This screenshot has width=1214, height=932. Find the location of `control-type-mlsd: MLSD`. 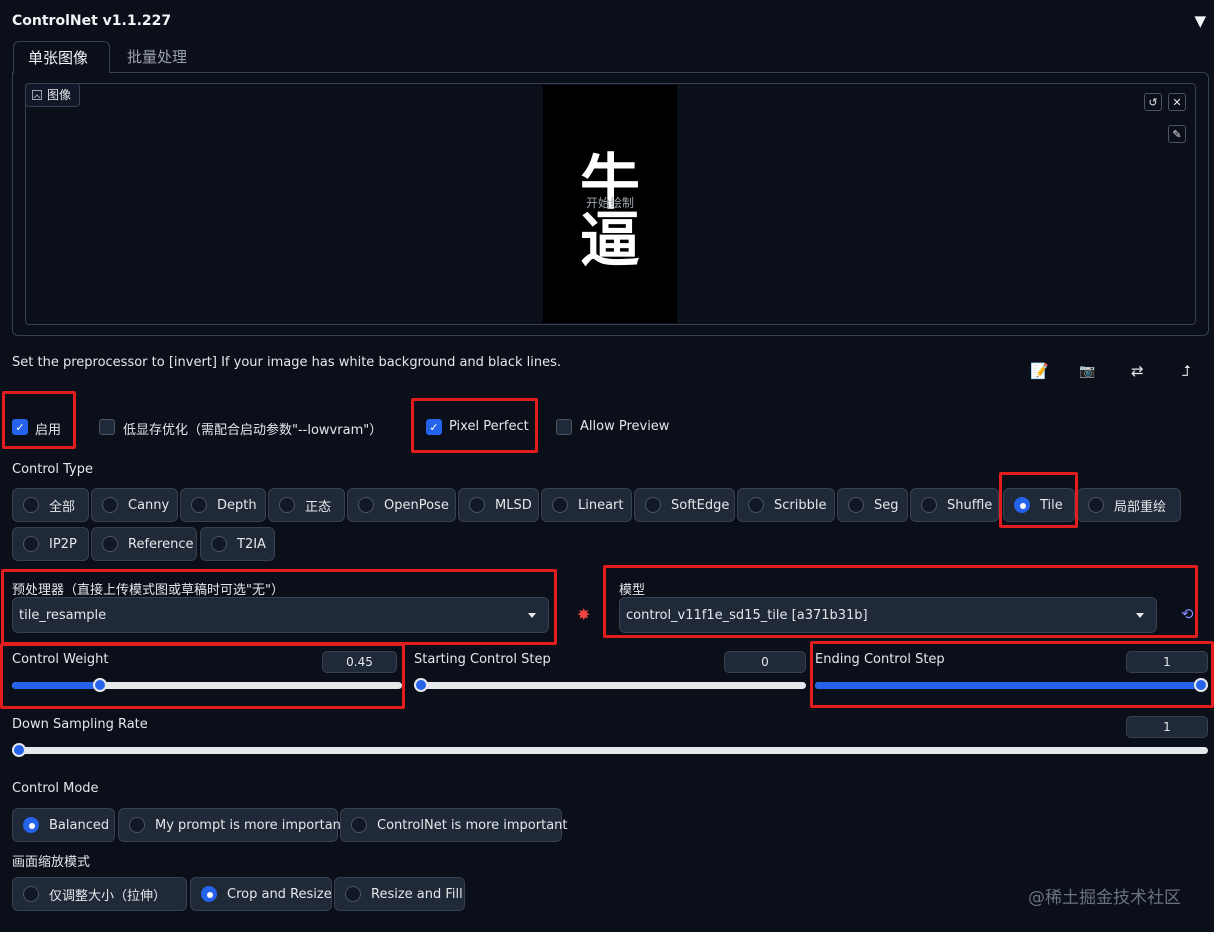

control-type-mlsd: MLSD is located at coordinates (498, 505).